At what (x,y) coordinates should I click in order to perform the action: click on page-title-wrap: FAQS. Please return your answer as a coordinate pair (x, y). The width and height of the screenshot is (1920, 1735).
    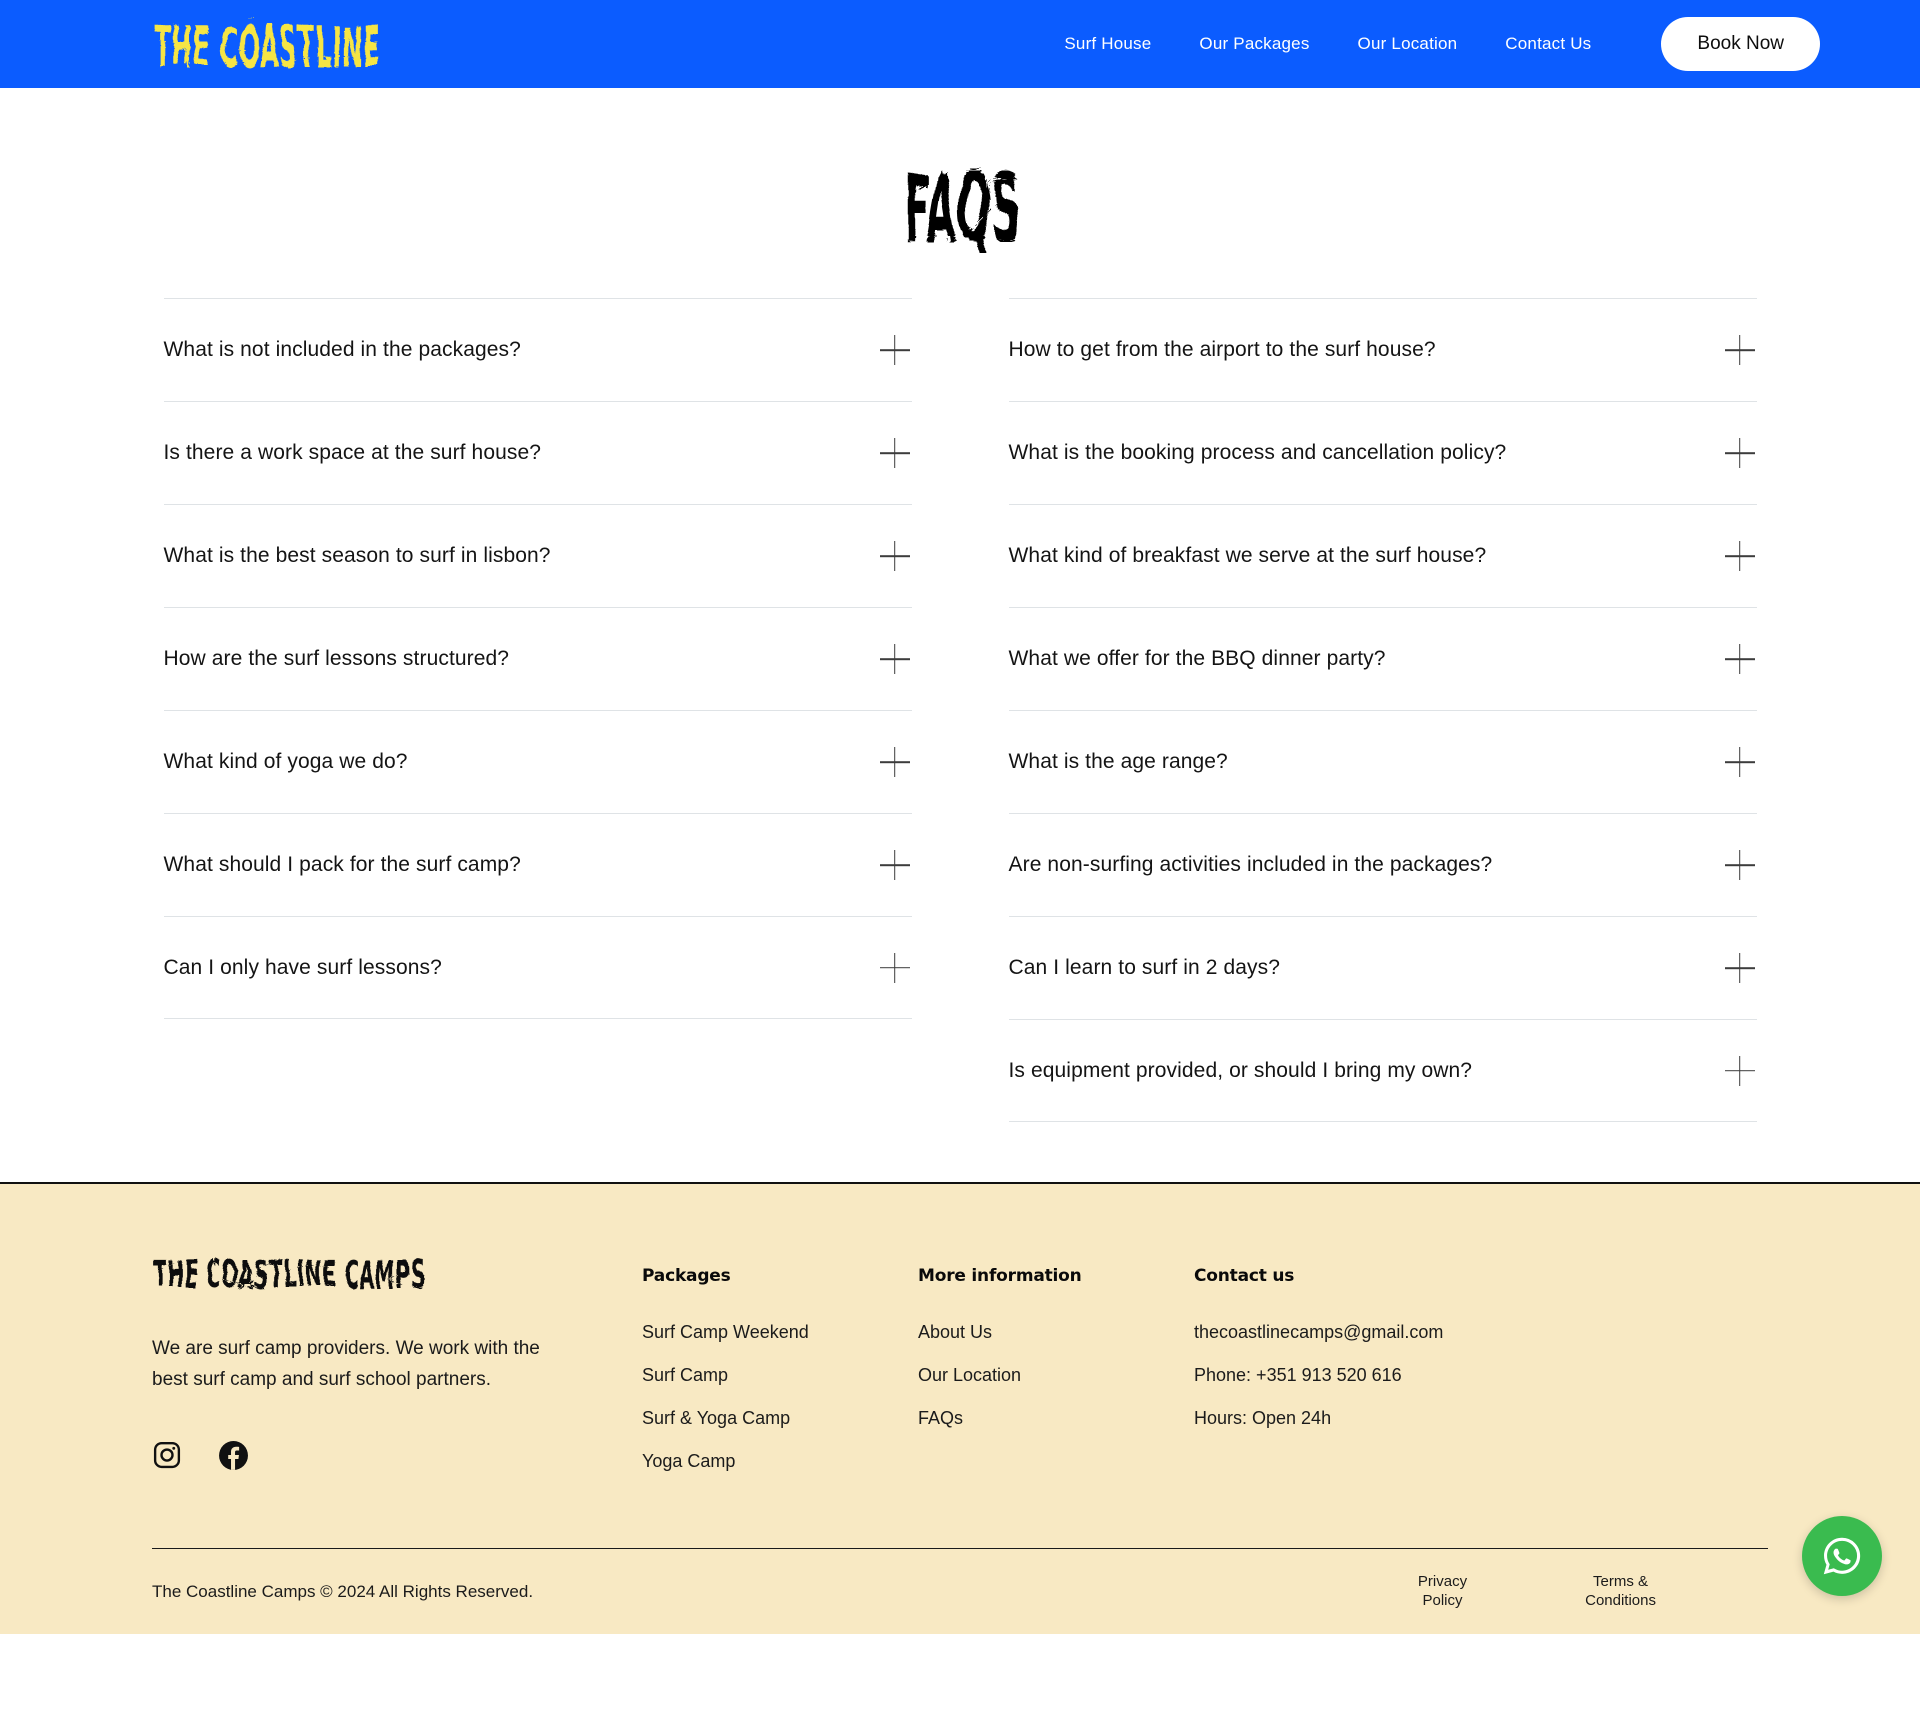
    Looking at the image, I should click on (960, 193).